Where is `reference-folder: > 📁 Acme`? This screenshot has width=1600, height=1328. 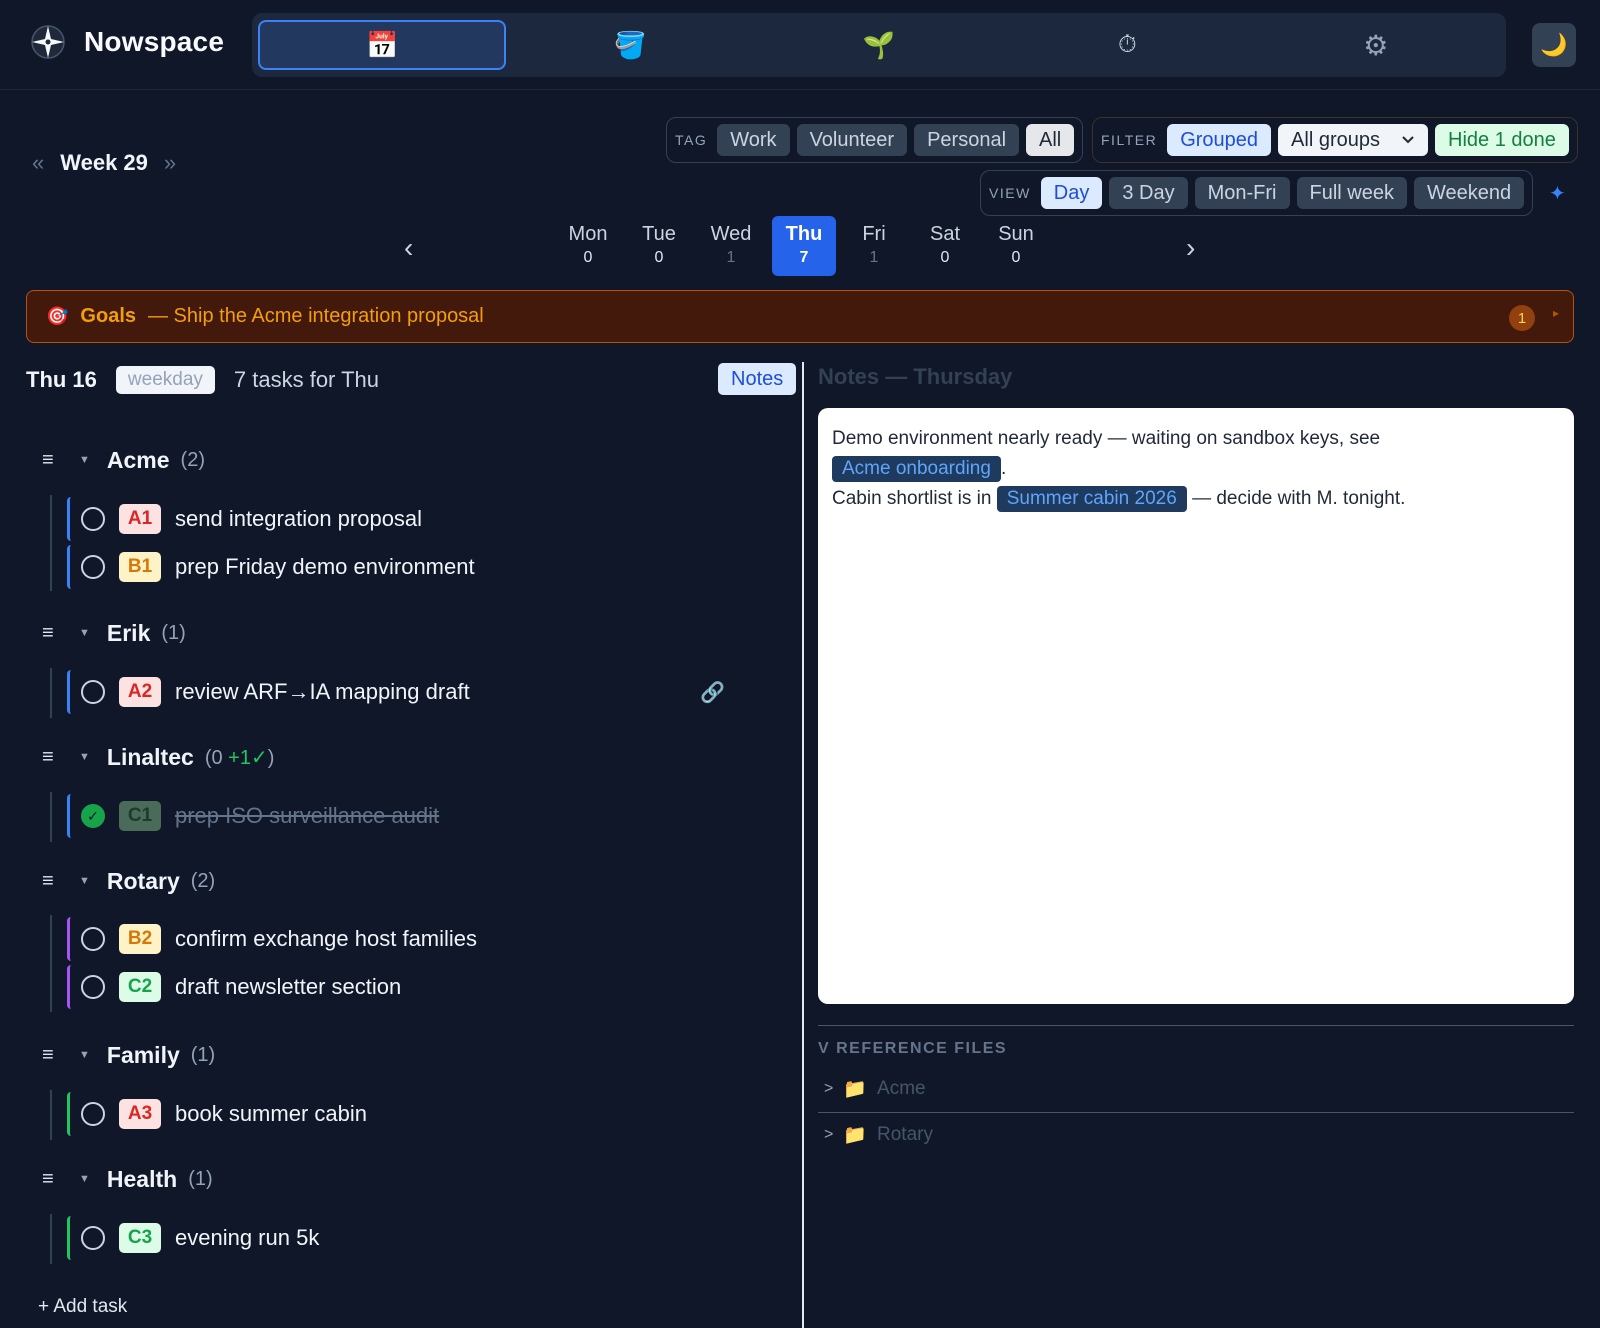 reference-folder: > 📁 Acme is located at coordinates (875, 1089).